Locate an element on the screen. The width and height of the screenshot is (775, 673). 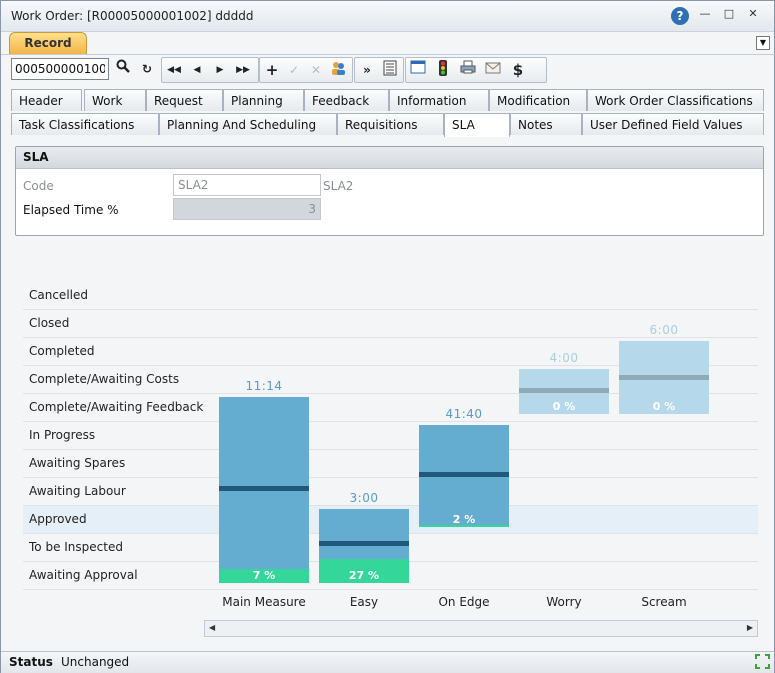
more-group: » is located at coordinates (379, 70).